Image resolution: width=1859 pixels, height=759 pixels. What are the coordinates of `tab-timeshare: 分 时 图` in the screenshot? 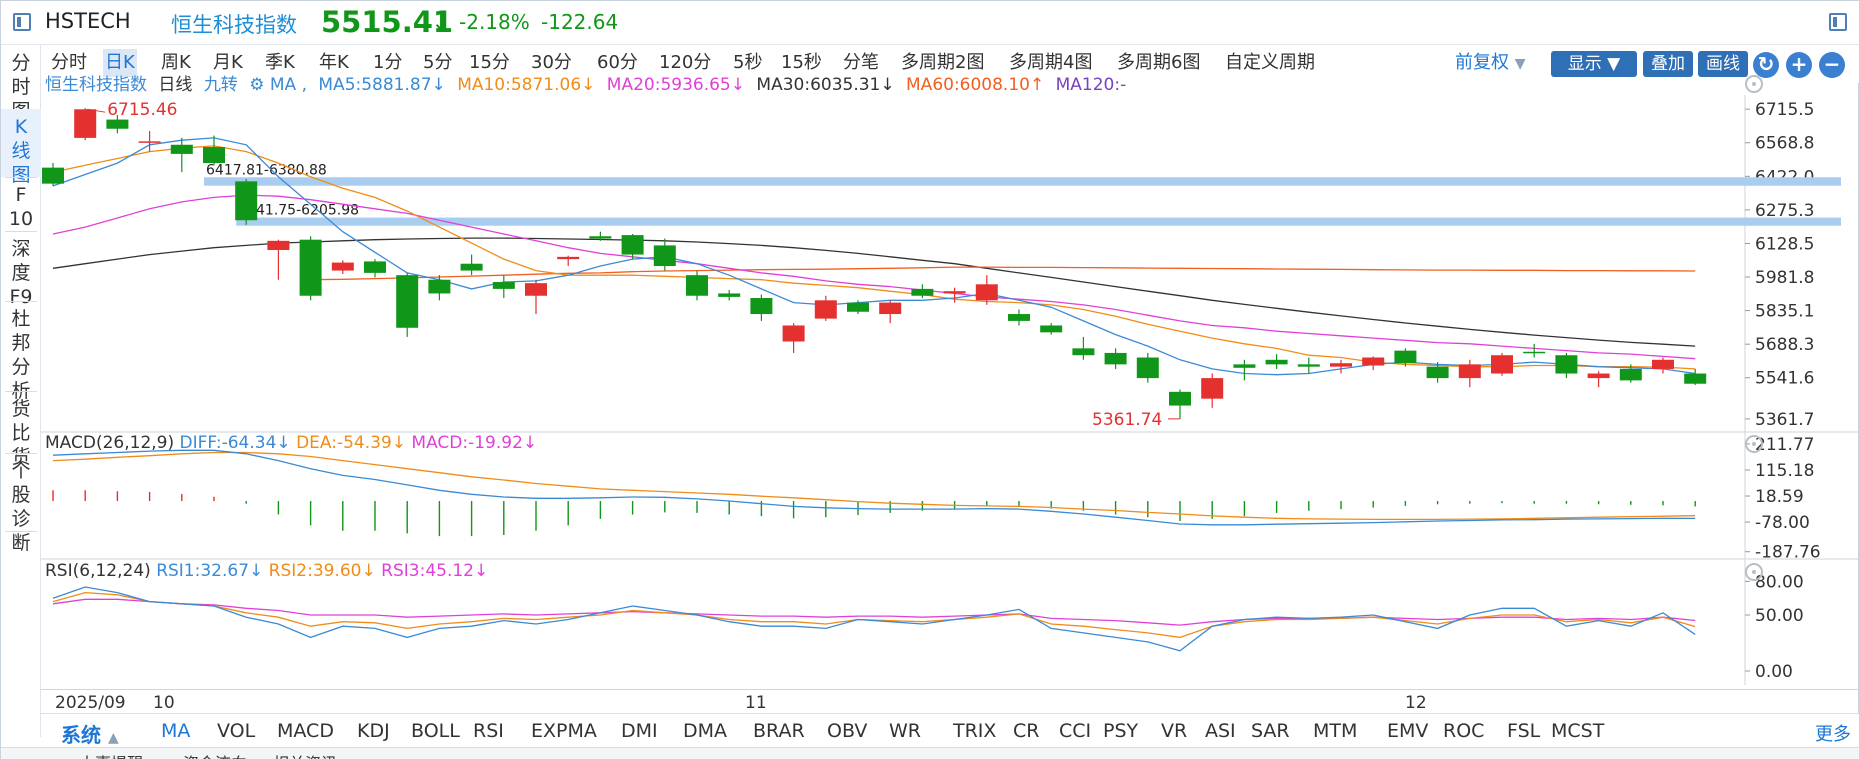 It's located at (21, 83).